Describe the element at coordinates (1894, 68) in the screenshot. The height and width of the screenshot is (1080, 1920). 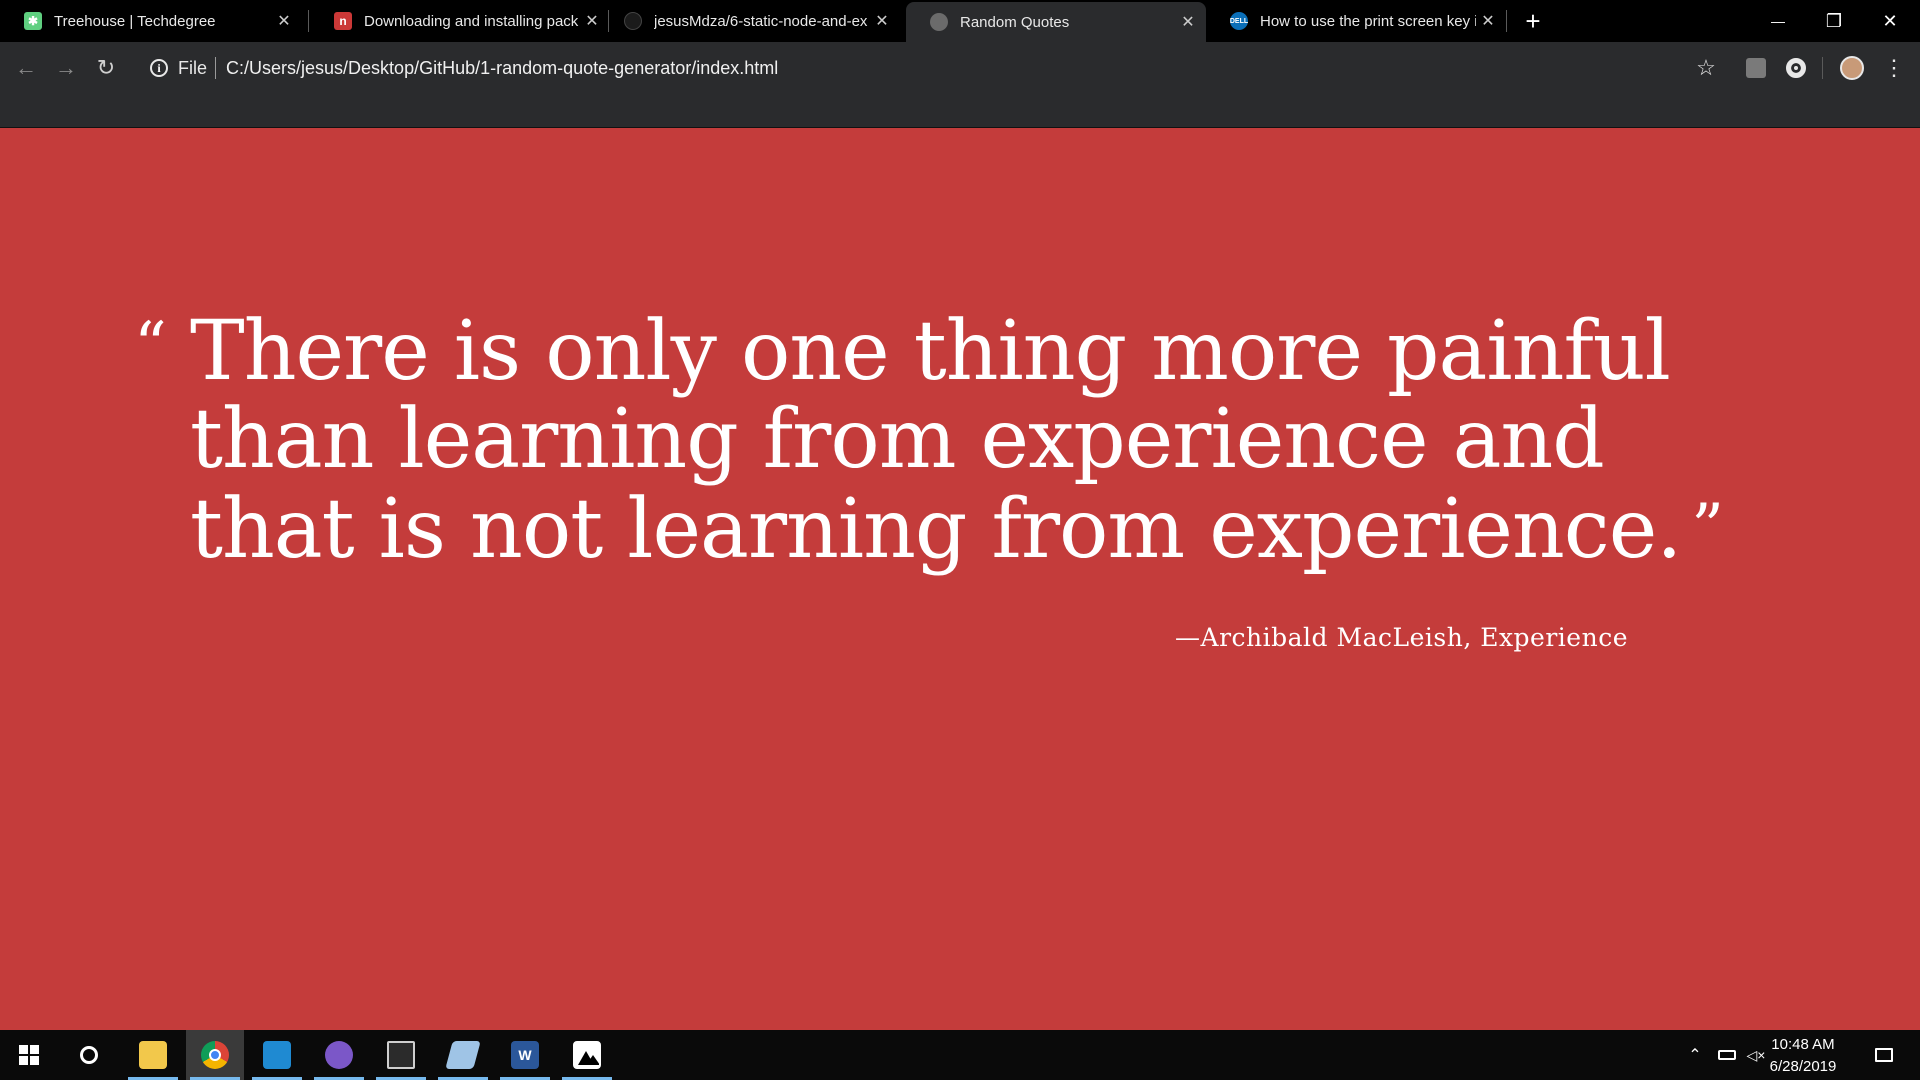
I see `browser-menu-icon: ⋮` at that location.